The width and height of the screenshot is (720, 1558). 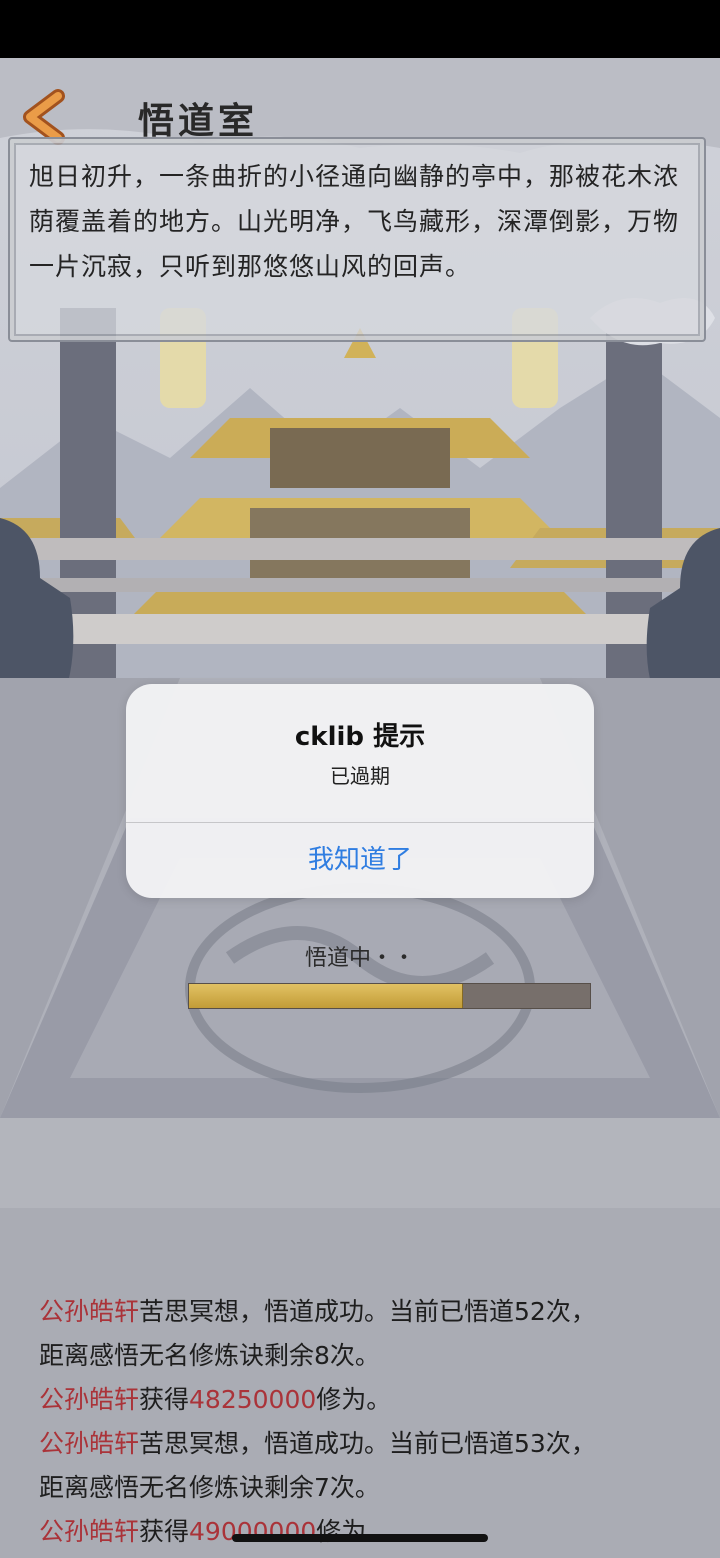 I want to click on alert-title: cklib 提示, so click(x=360, y=737).